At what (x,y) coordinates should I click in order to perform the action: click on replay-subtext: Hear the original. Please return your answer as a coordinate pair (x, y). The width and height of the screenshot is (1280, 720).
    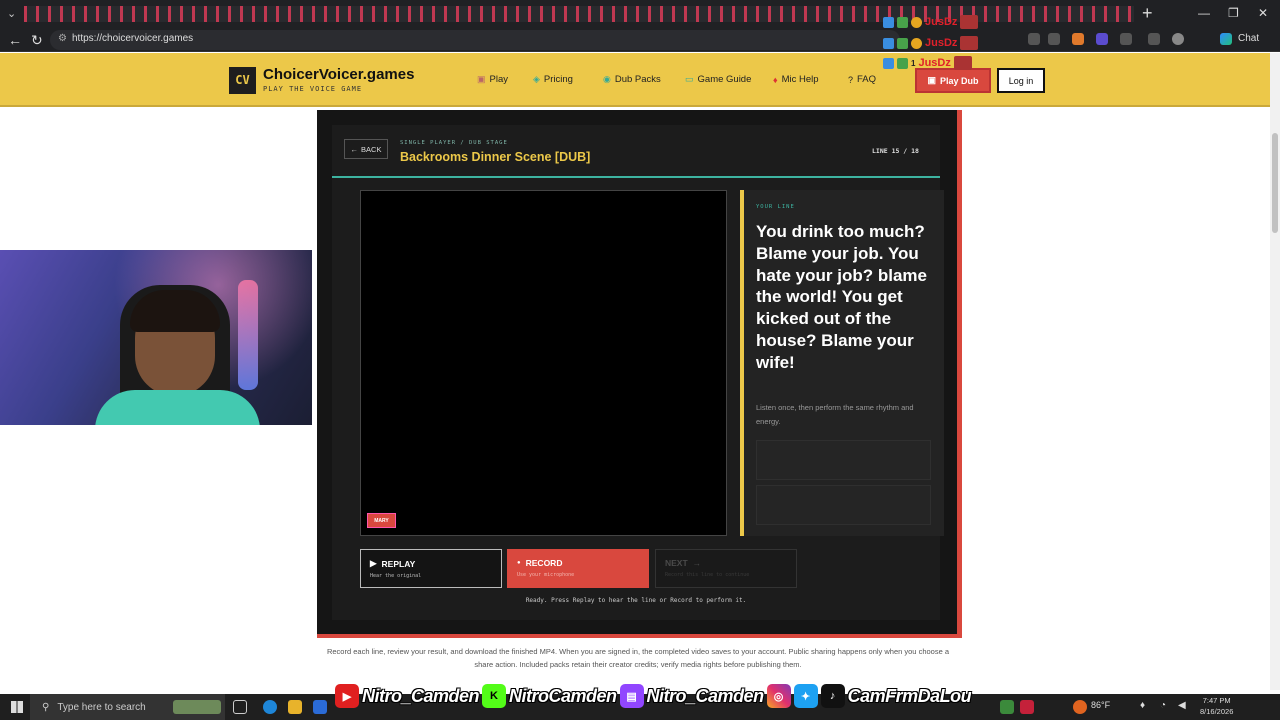
    Looking at the image, I should click on (396, 576).